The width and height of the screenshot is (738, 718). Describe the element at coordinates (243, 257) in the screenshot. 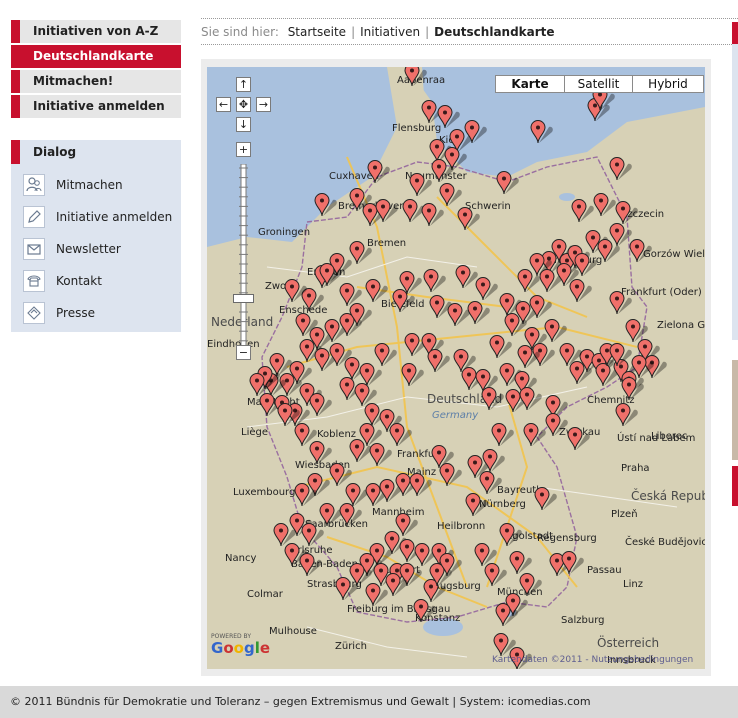

I see `zoom-slider` at that location.